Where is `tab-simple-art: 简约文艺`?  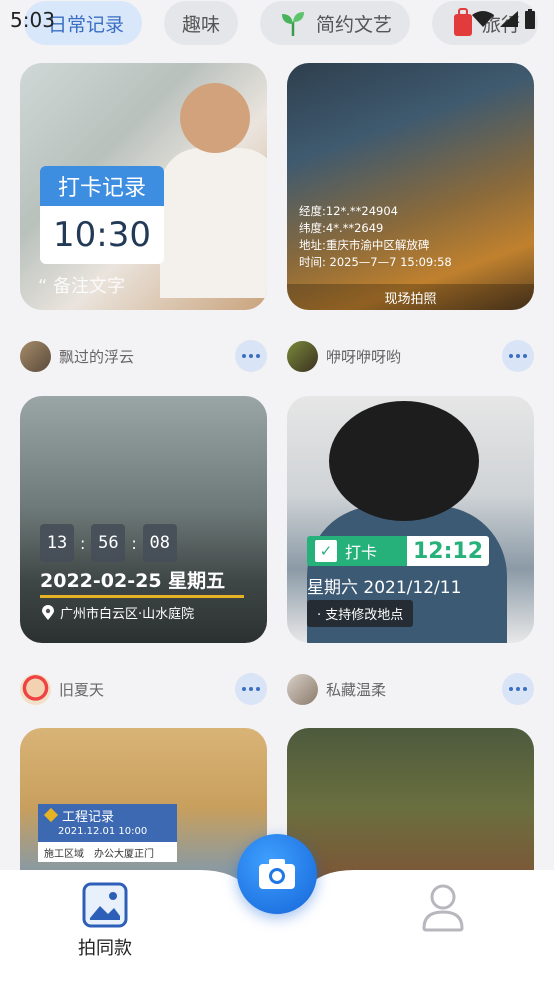 tab-simple-art: 简约文艺 is located at coordinates (335, 23).